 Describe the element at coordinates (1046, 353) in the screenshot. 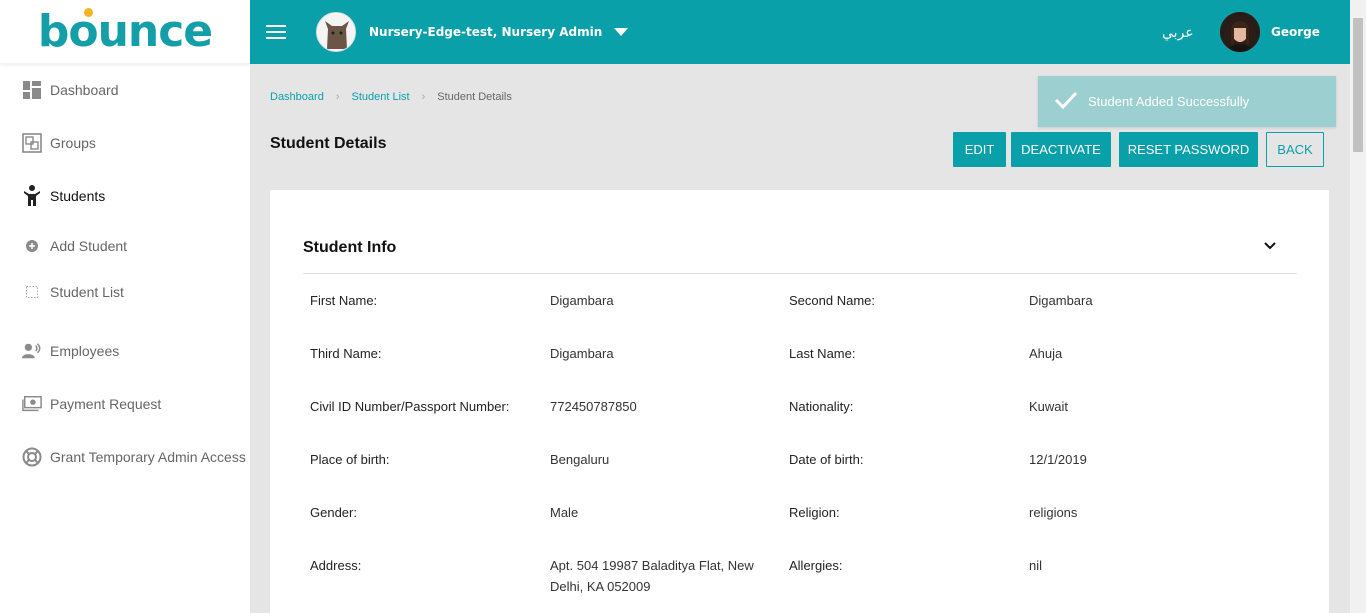

I see `field-value: Ahuja` at that location.